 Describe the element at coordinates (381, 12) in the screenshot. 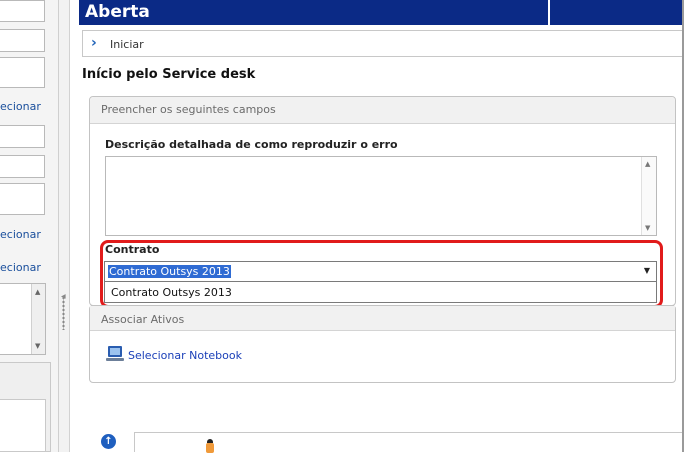

I see `title-bar: Aberta` at that location.